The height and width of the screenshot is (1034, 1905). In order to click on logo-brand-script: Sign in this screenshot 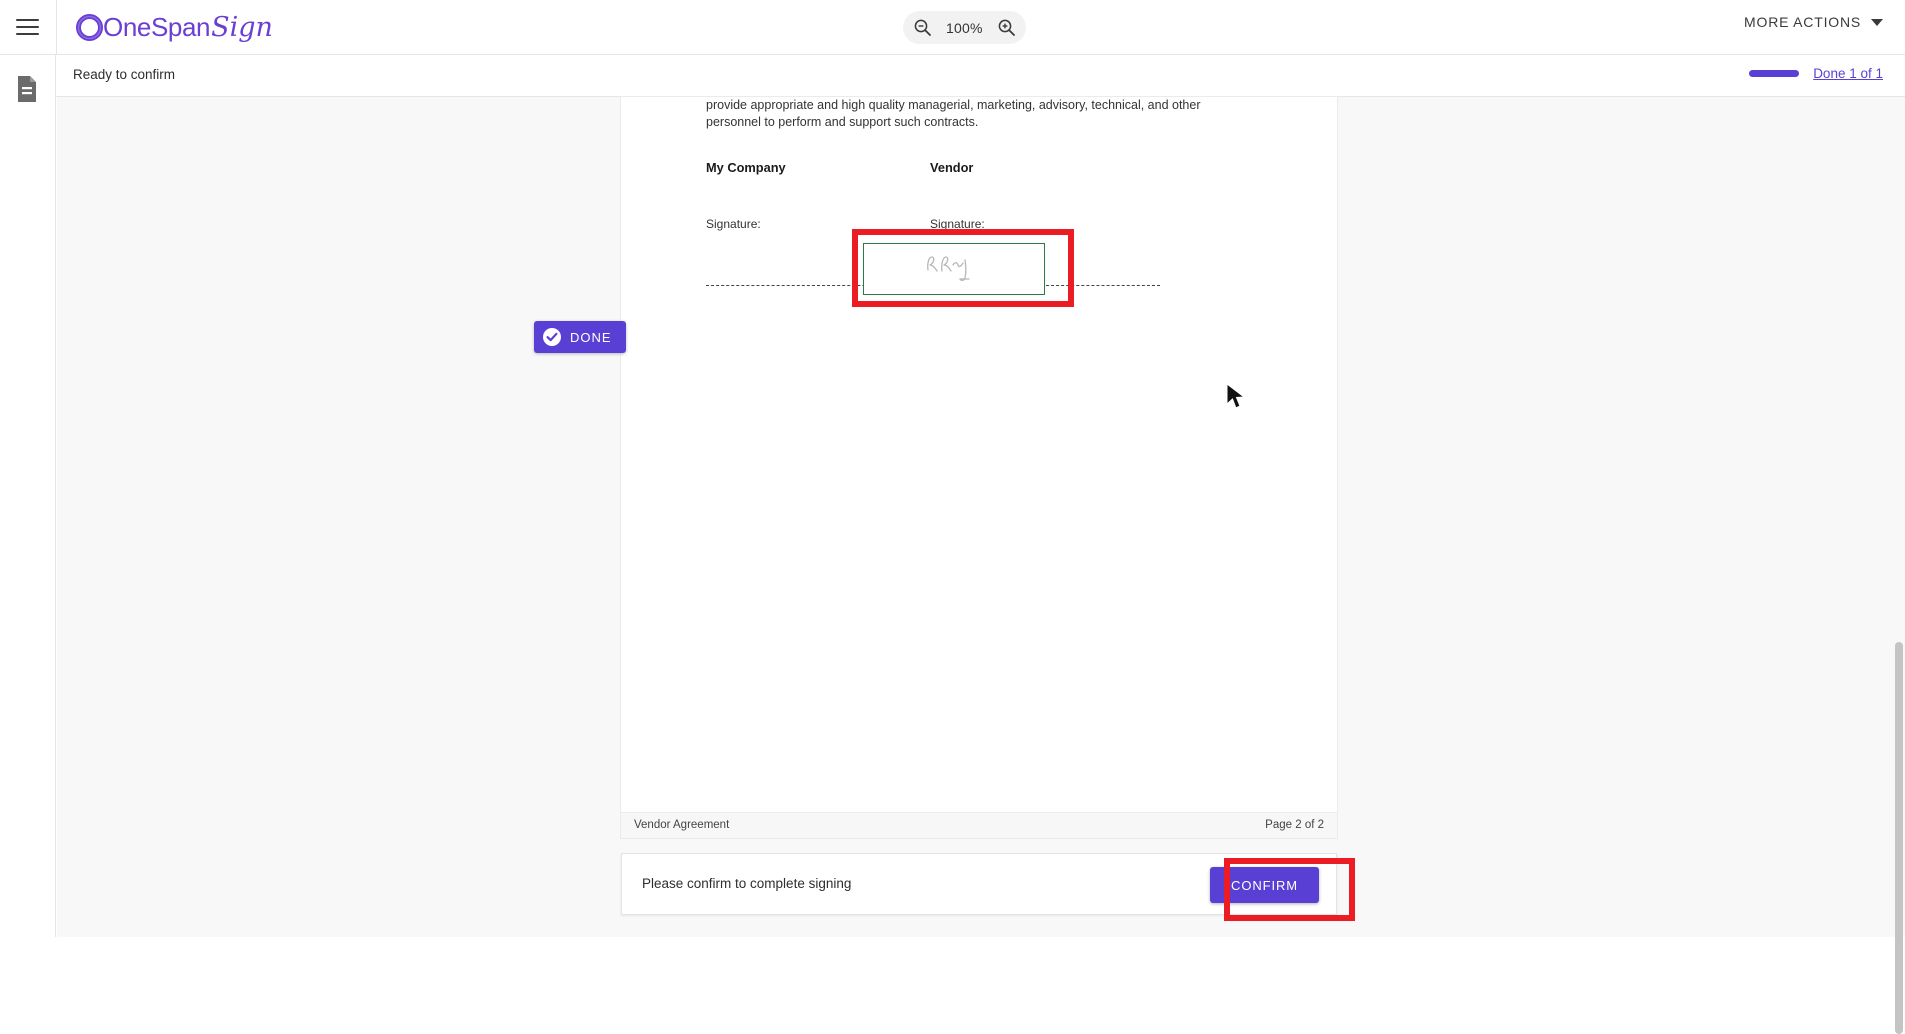, I will do `click(242, 27)`.